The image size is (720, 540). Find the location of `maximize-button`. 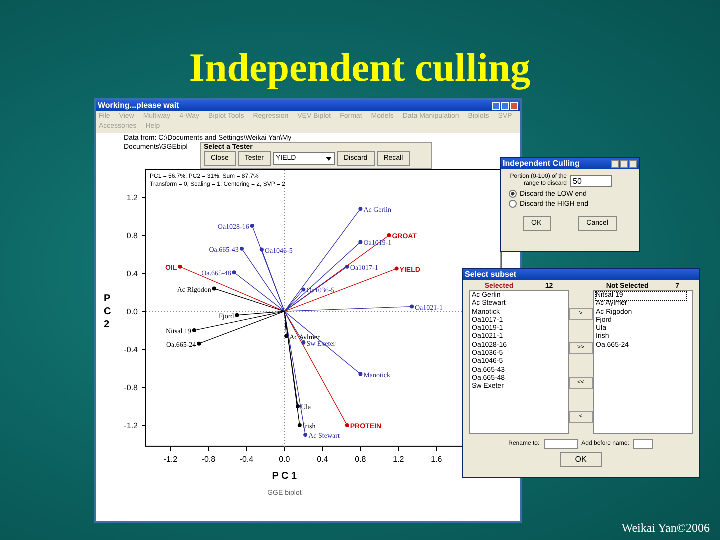

maximize-button is located at coordinates (624, 164).